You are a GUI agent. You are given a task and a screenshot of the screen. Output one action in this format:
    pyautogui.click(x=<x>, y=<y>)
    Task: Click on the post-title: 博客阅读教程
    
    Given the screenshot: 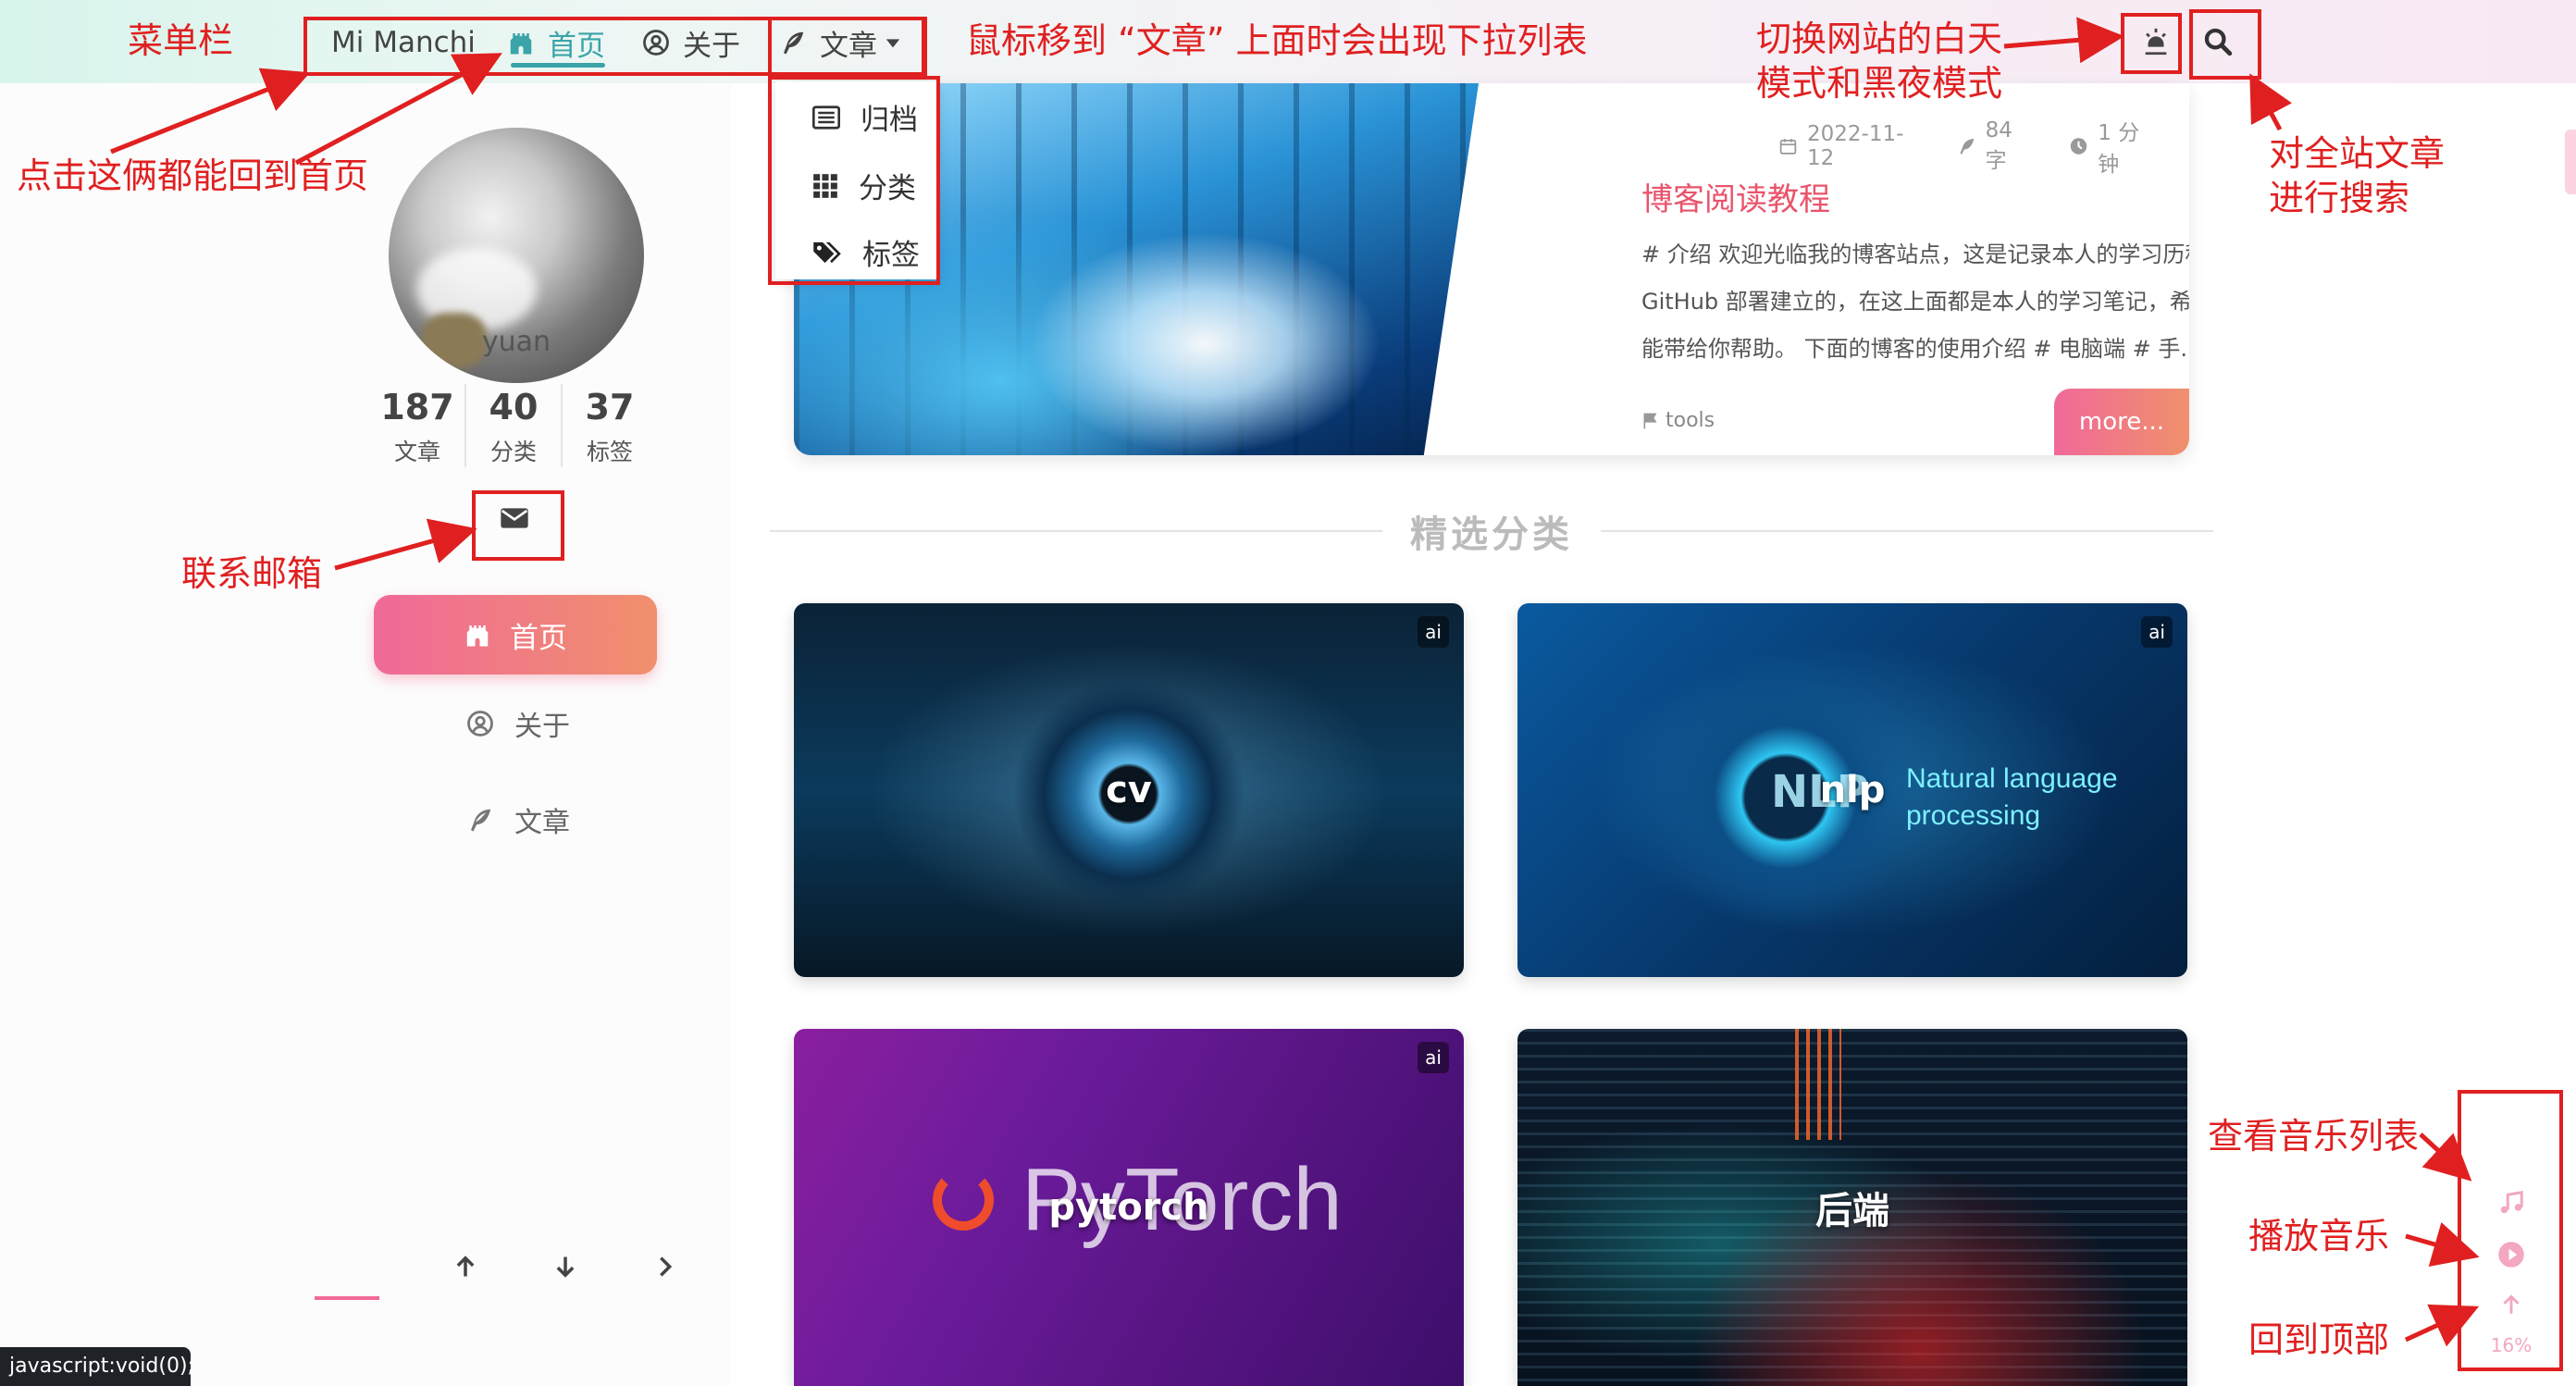 What is the action you would take?
    pyautogui.click(x=1736, y=197)
    